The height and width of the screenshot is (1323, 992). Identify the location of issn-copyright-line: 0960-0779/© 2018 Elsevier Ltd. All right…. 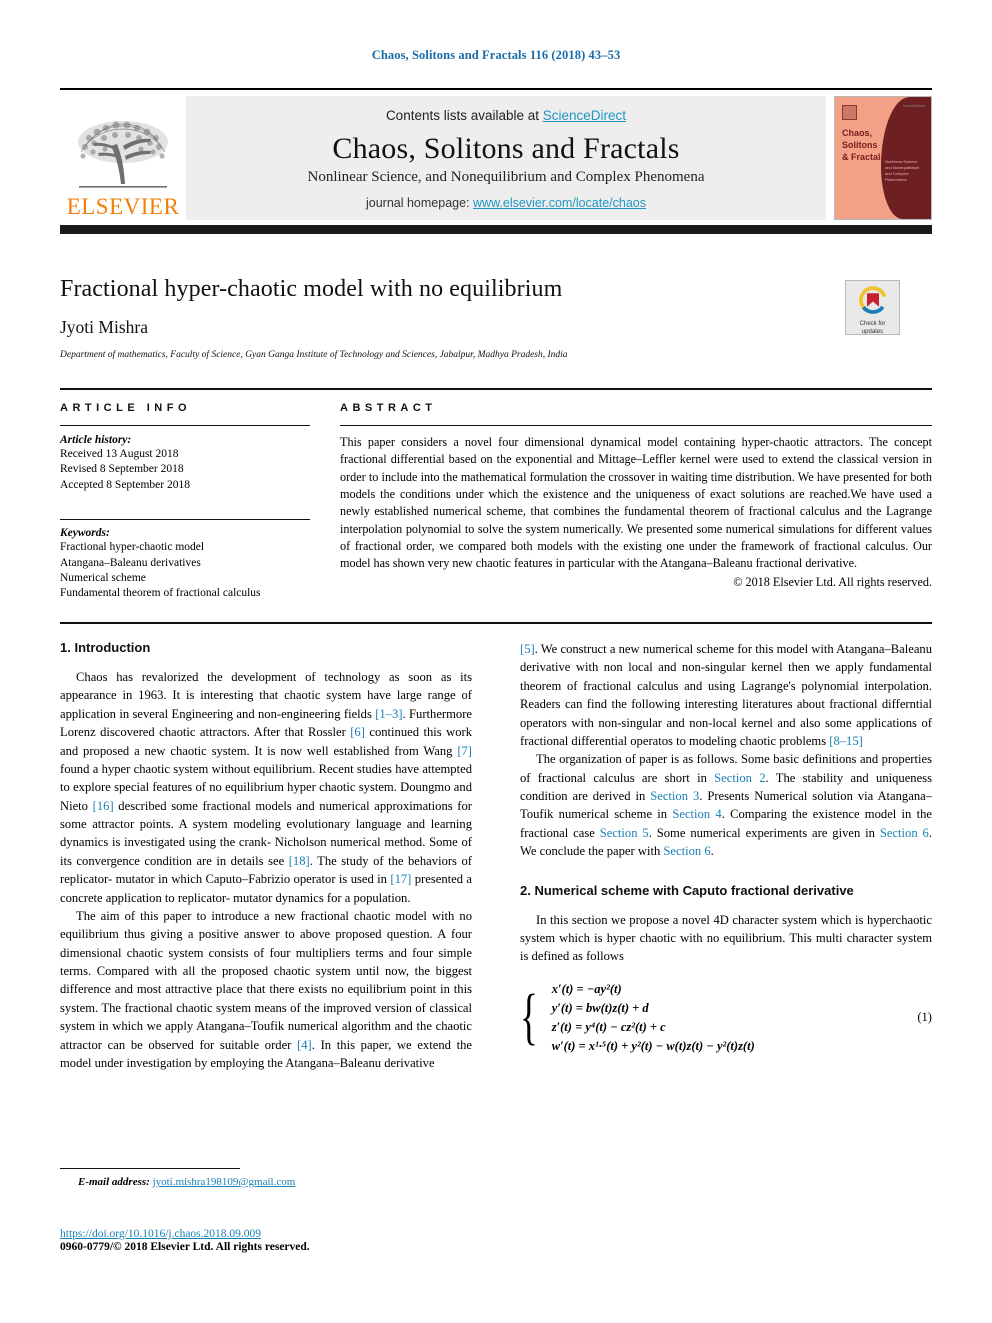
(185, 1247).